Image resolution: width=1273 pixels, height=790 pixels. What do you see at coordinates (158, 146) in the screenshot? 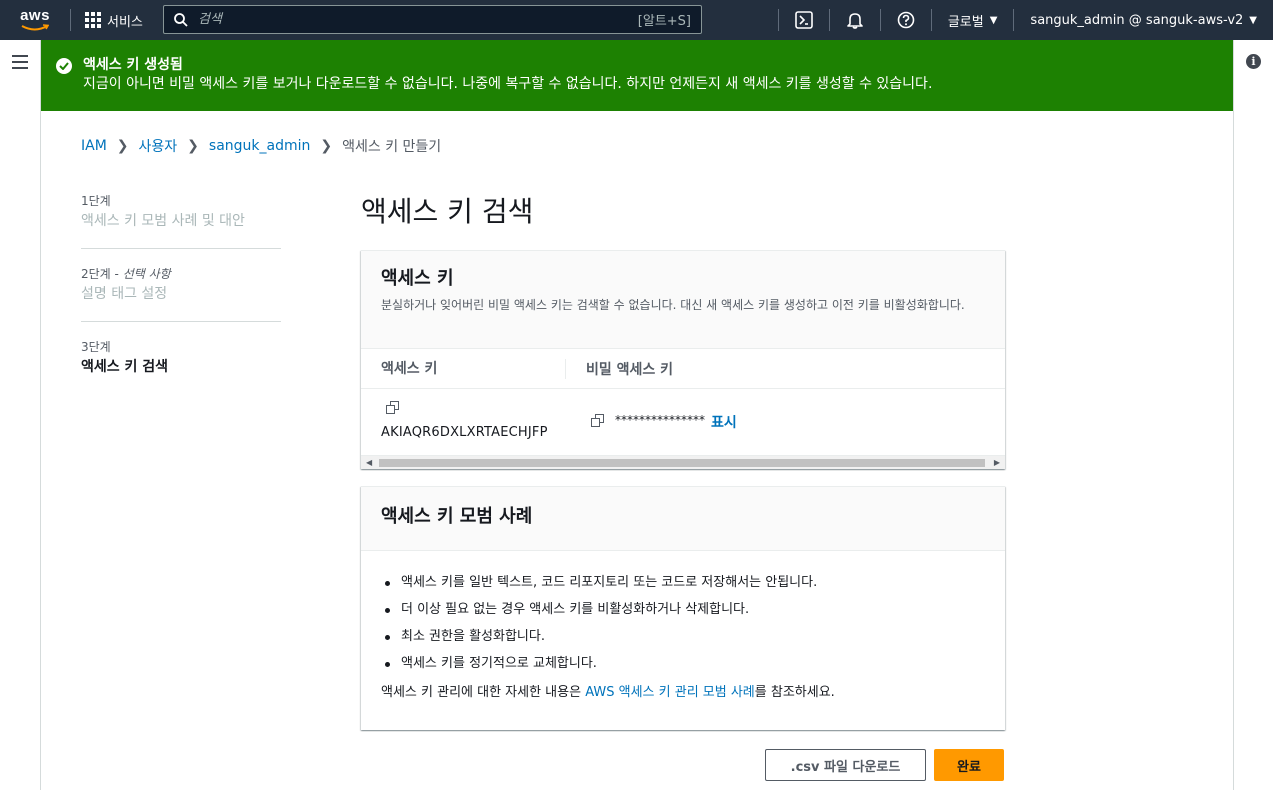
I see `breadcrumb-users: 사용자` at bounding box center [158, 146].